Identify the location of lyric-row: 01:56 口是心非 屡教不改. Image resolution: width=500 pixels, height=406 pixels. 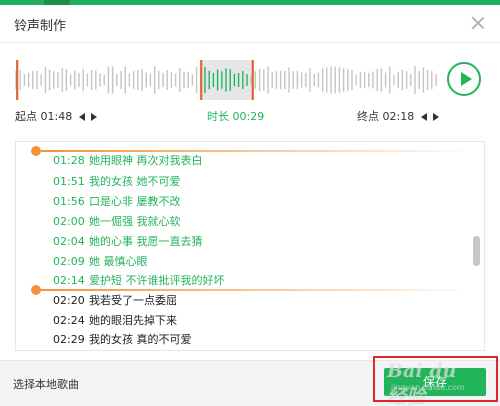
(250, 202).